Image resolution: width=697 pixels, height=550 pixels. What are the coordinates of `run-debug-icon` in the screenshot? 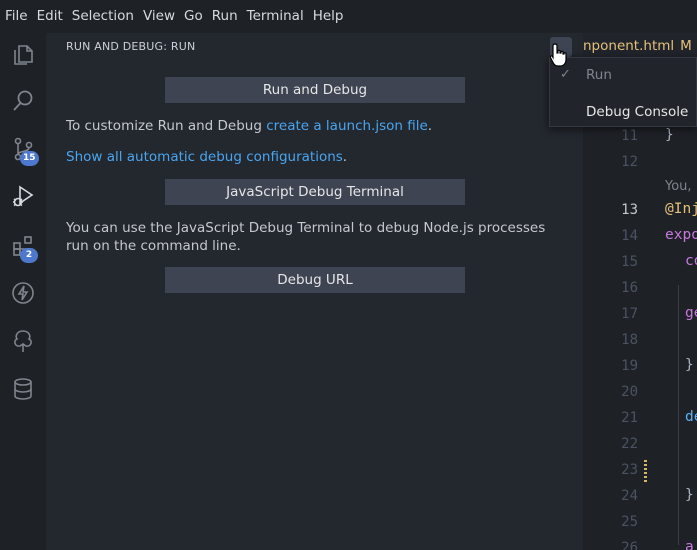 It's located at (23, 196).